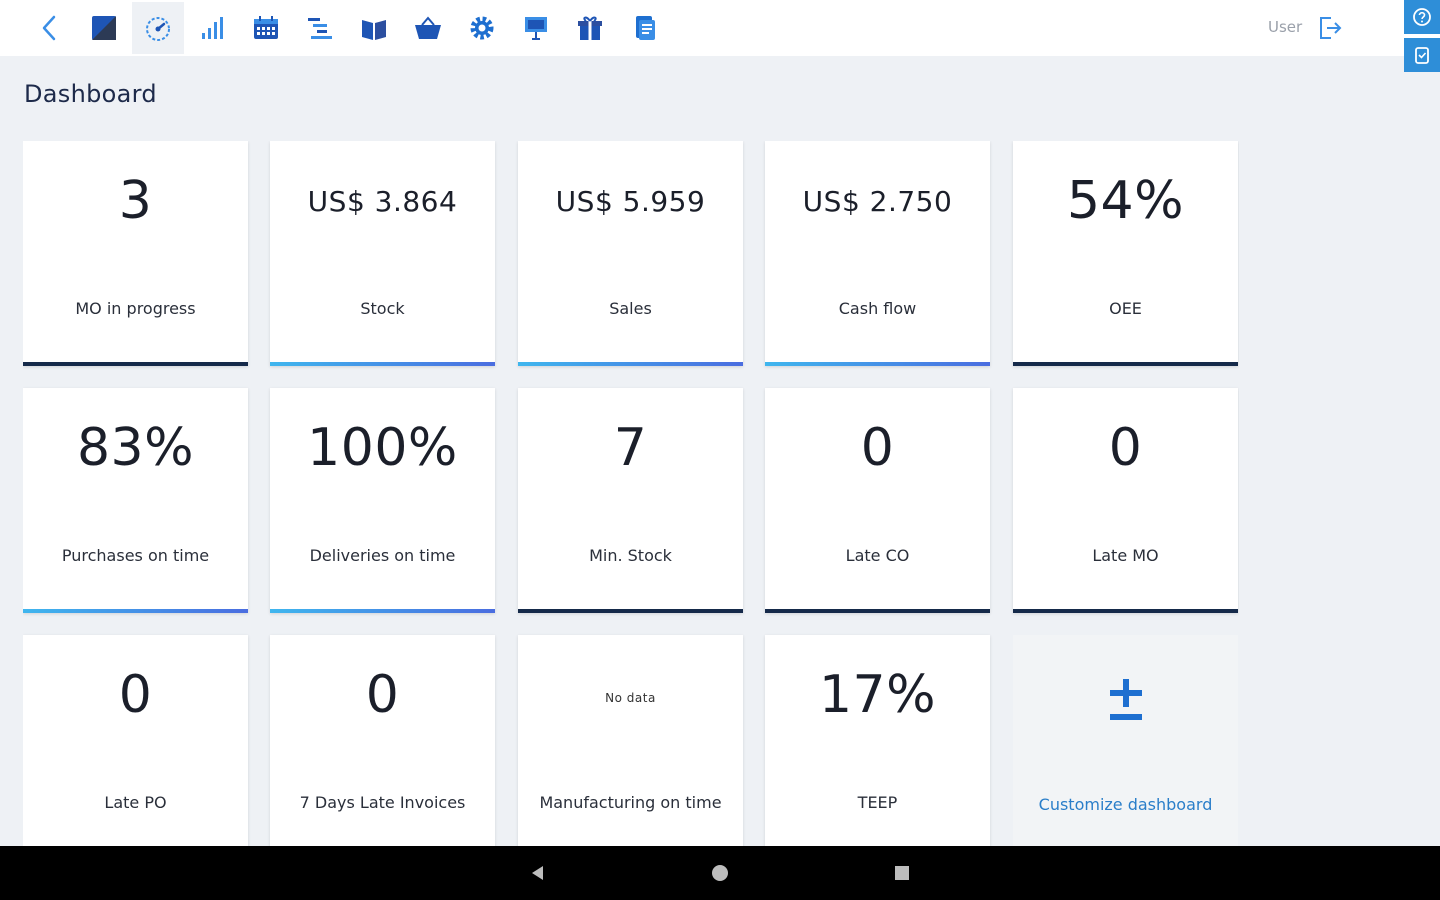  What do you see at coordinates (135, 308) in the screenshot?
I see `kpi-label: MO in progress` at bounding box center [135, 308].